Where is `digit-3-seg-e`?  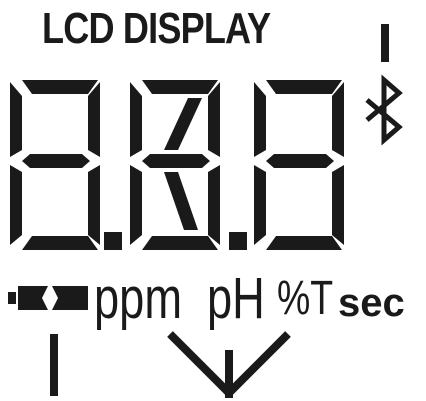
digit-3-seg-e is located at coordinates (260, 205).